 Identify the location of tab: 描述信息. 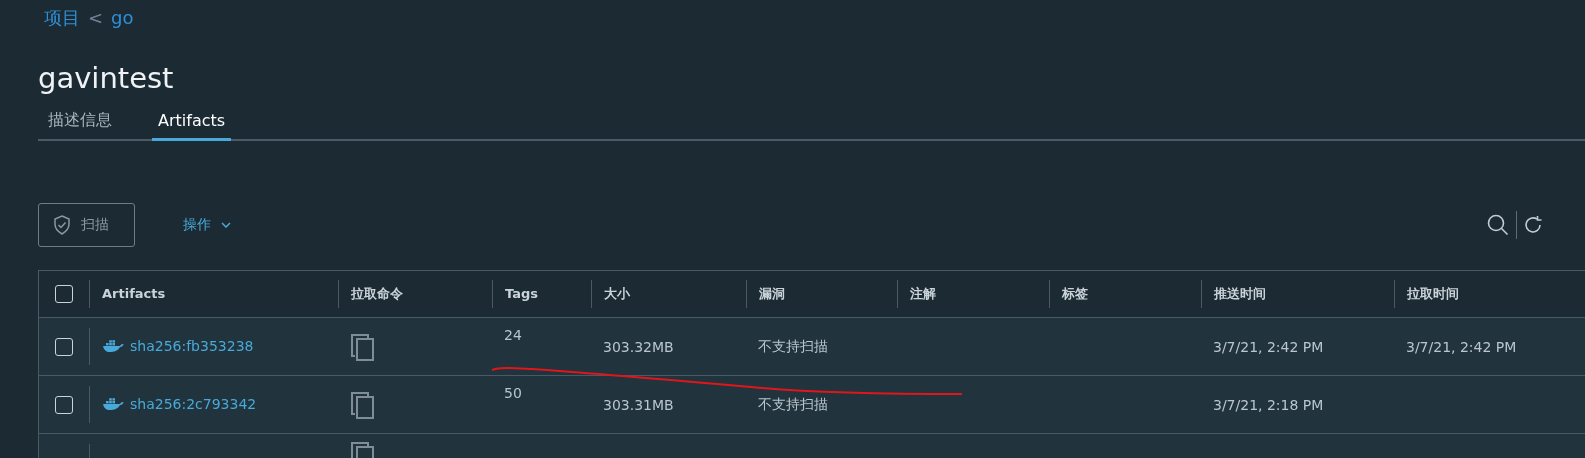
(80, 123).